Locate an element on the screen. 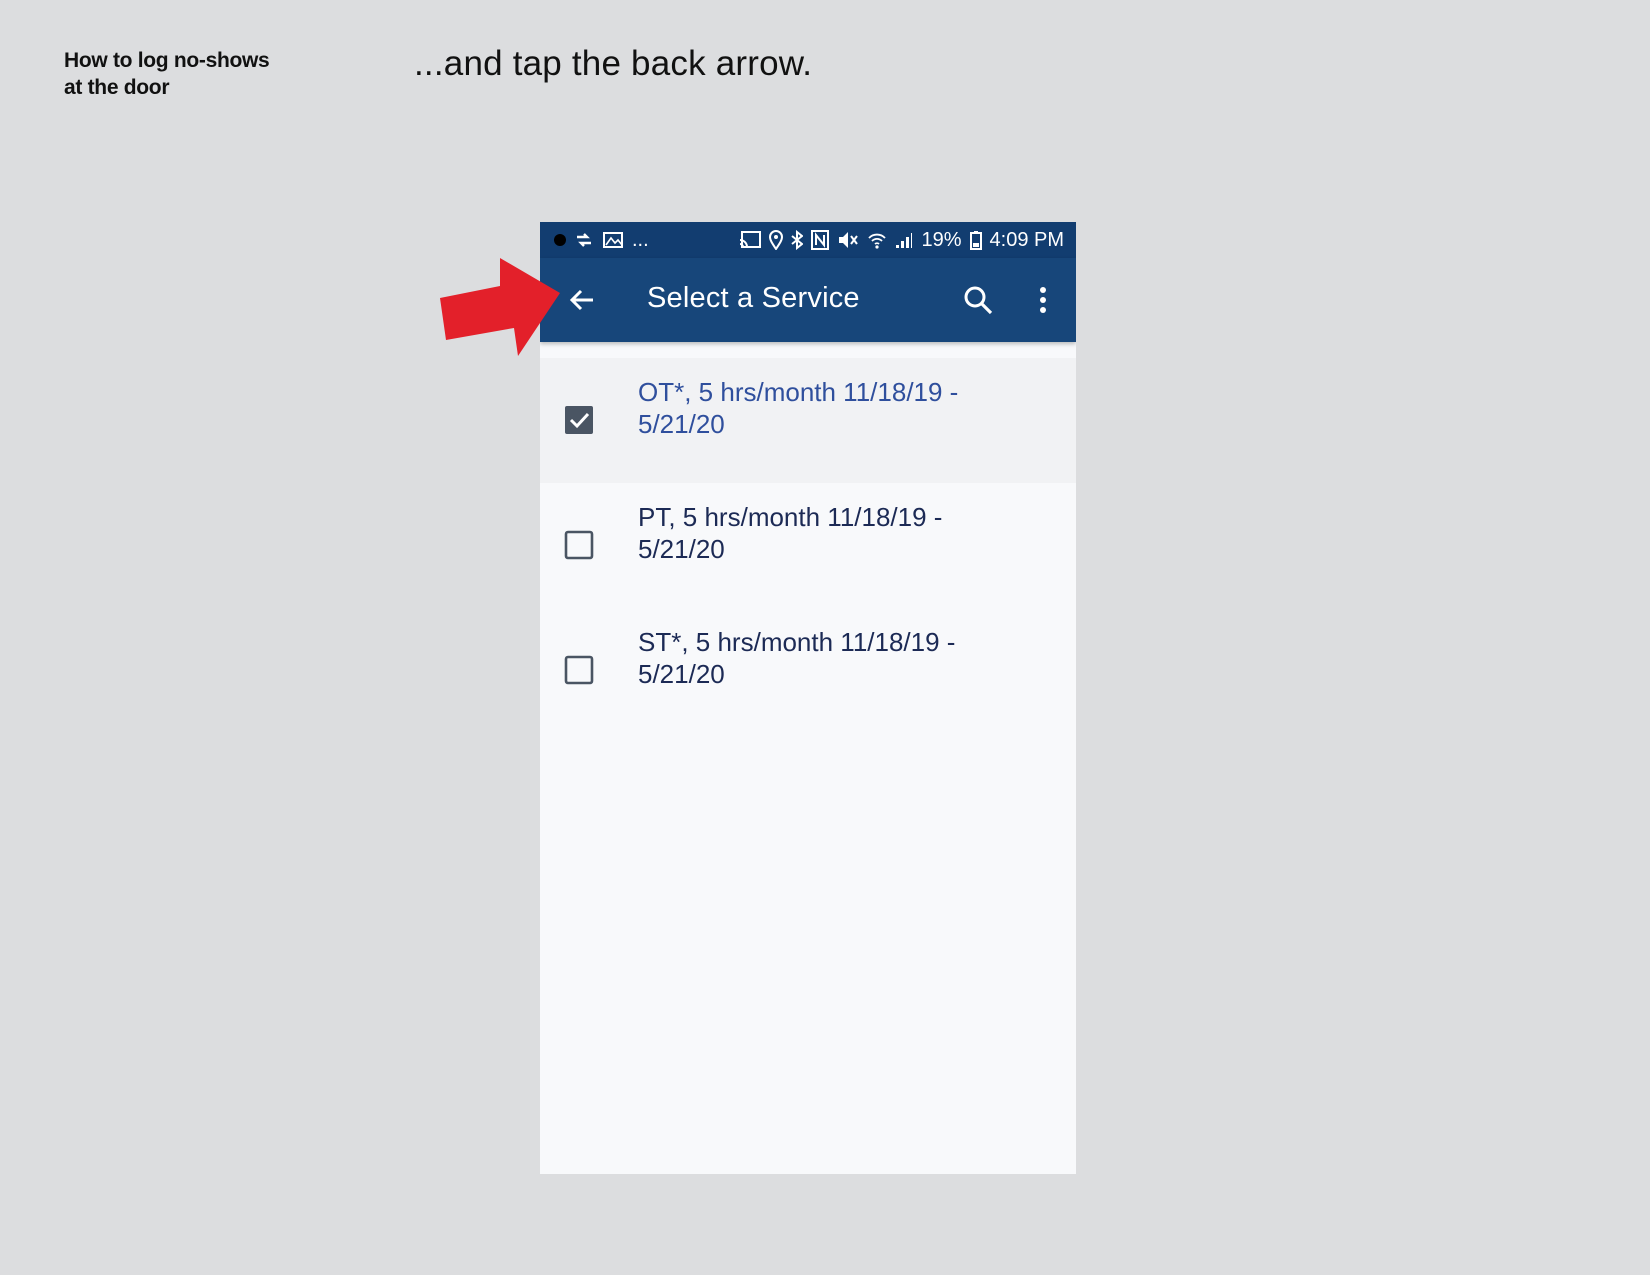 The image size is (1650, 1275). checkbox-checked-icon is located at coordinates (579, 420).